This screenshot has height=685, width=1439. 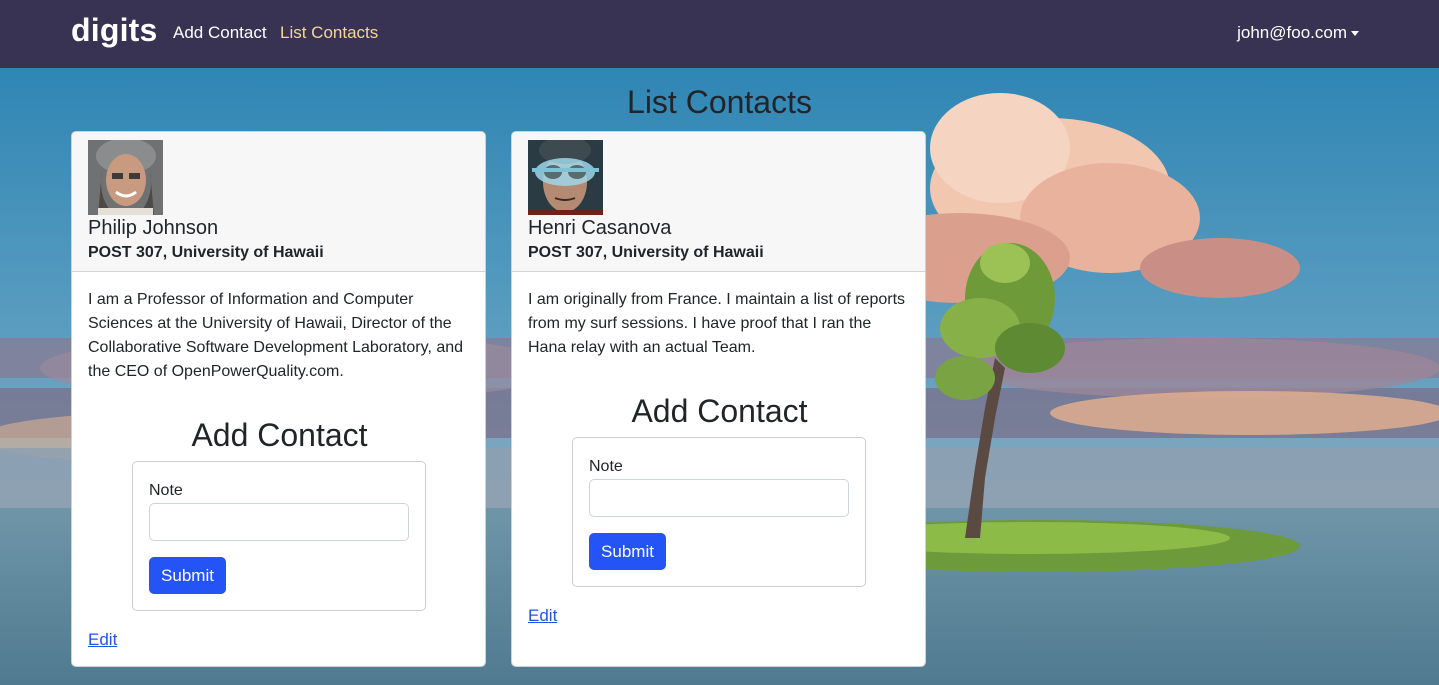 I want to click on nav-add-contact: Add Contact, so click(x=220, y=33).